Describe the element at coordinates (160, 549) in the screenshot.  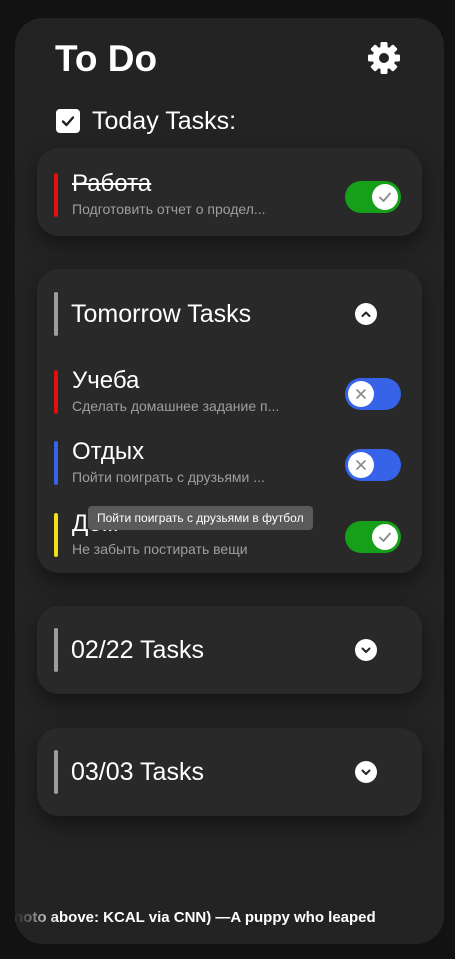
I see `task-description: Не забыть постирать вещи` at that location.